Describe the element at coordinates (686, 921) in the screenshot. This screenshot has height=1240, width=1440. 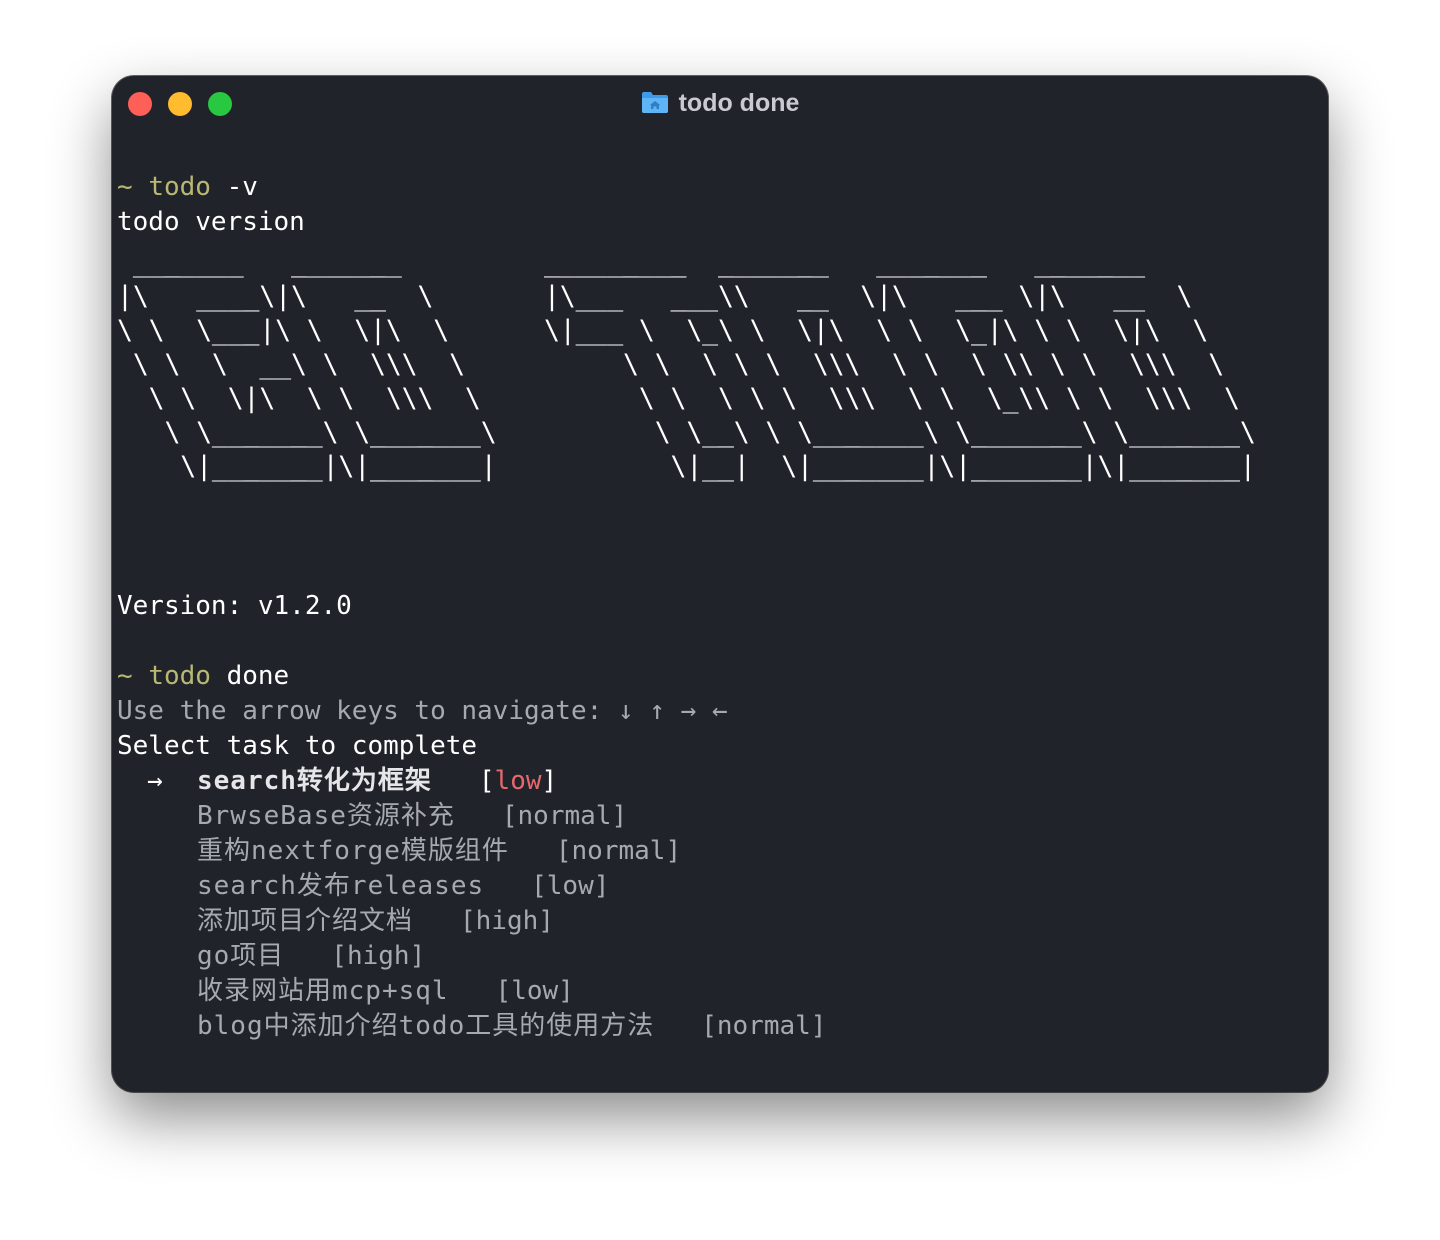
I see `task-item: 添加项目介绍文档 [high]` at that location.